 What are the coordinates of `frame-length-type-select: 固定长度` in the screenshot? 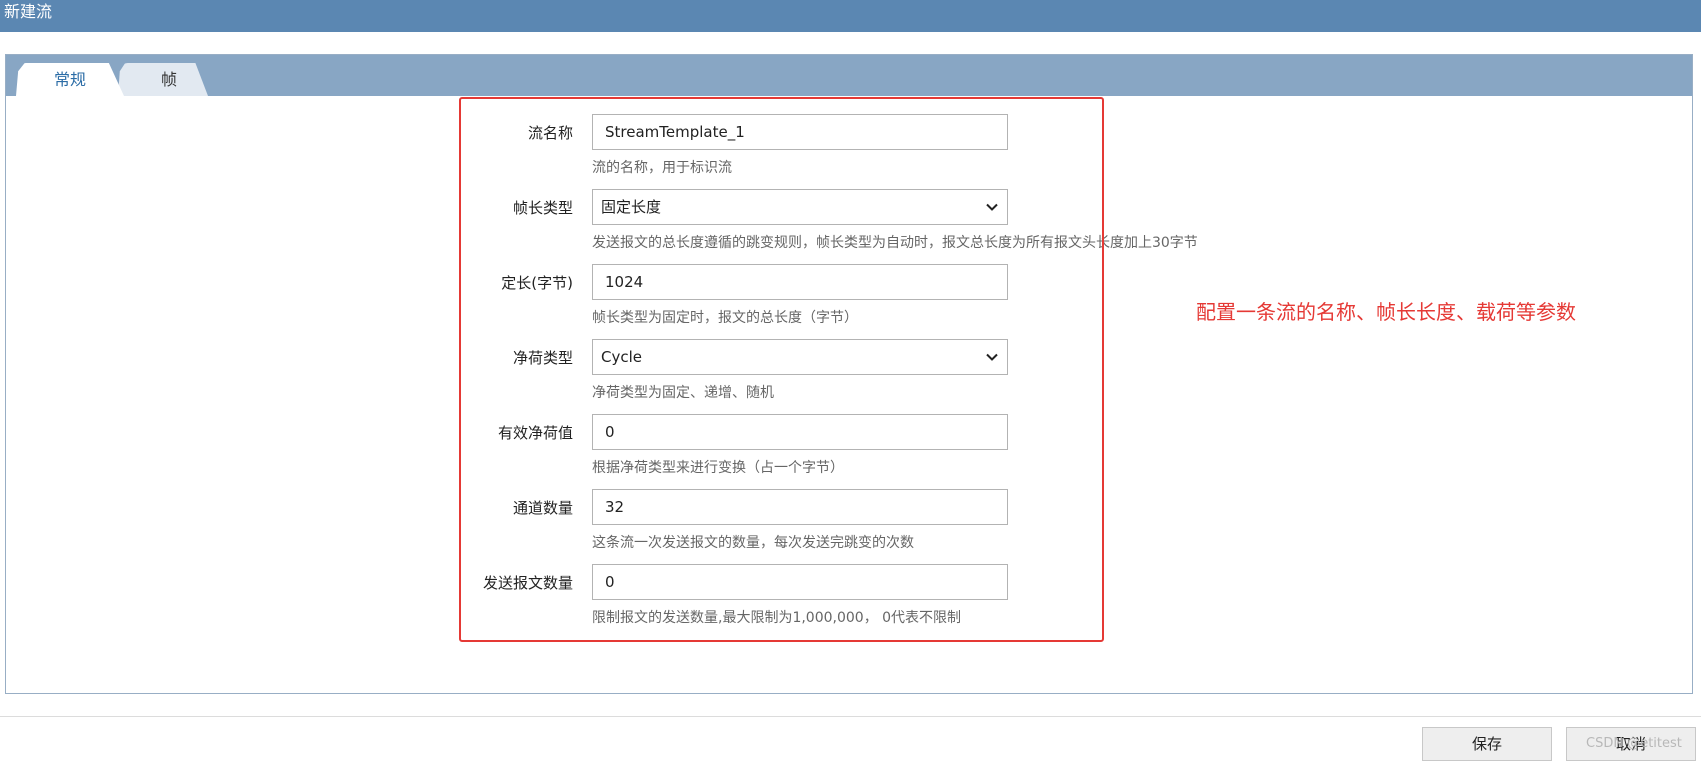 It's located at (800, 207).